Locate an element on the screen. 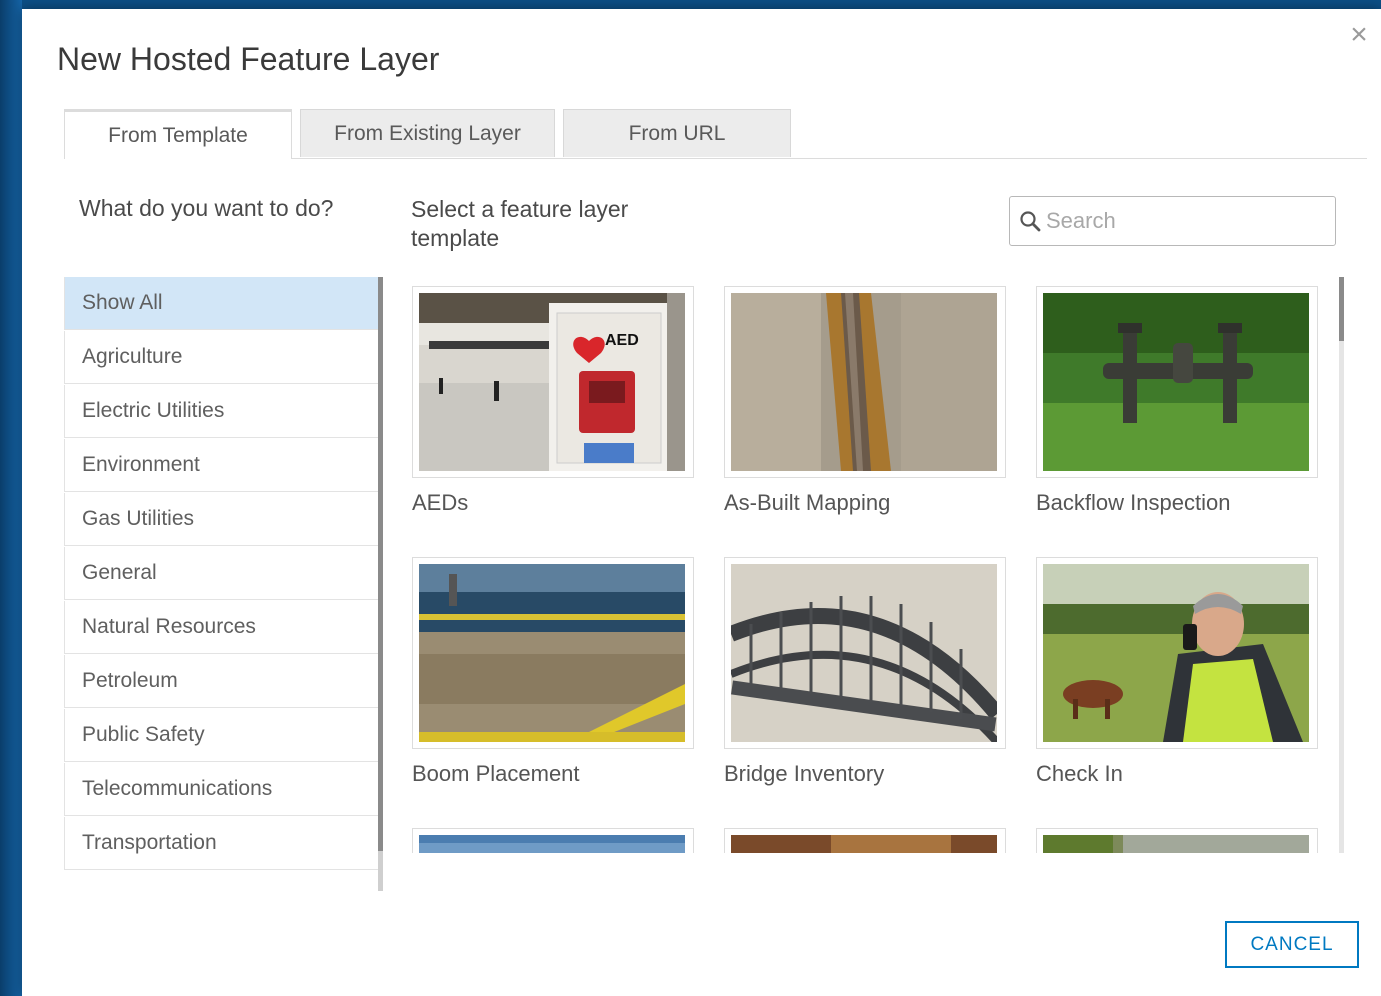 The image size is (1381, 996). template-label: Backflow Inspection is located at coordinates (1133, 502).